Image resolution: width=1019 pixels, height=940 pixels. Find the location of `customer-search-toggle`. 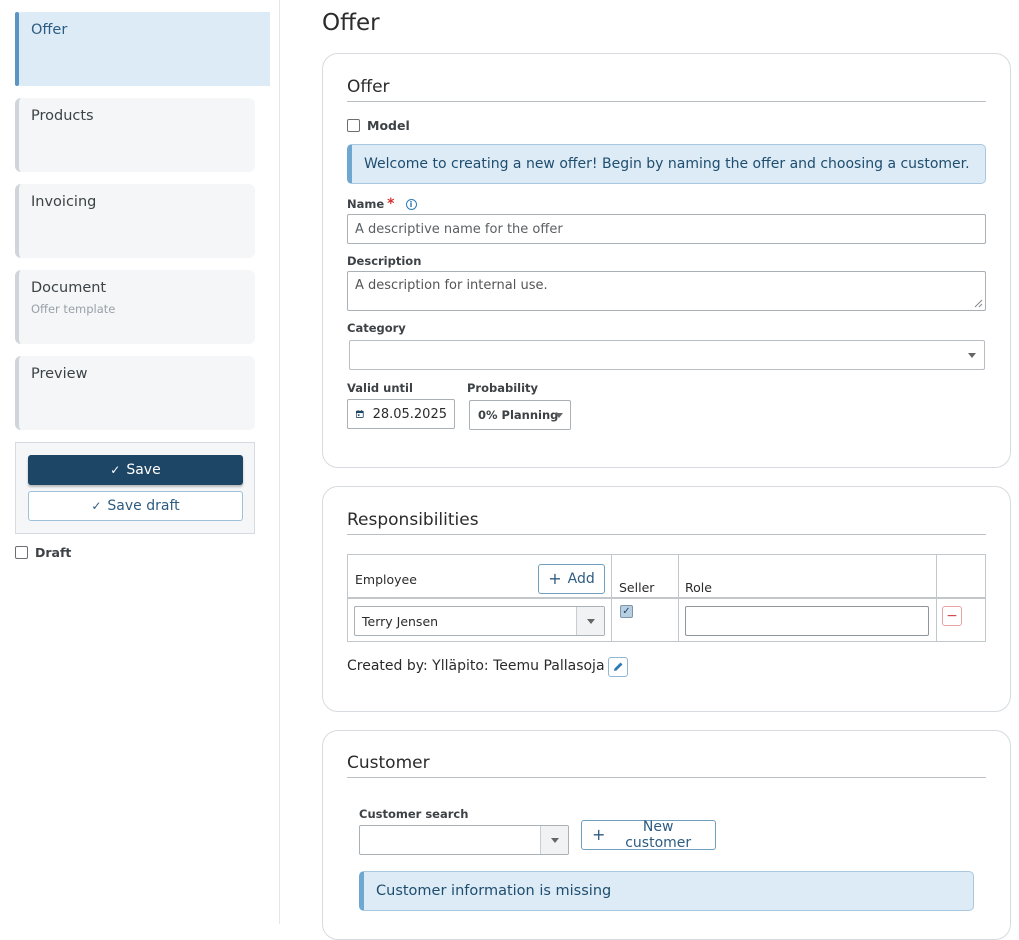

customer-search-toggle is located at coordinates (554, 840).